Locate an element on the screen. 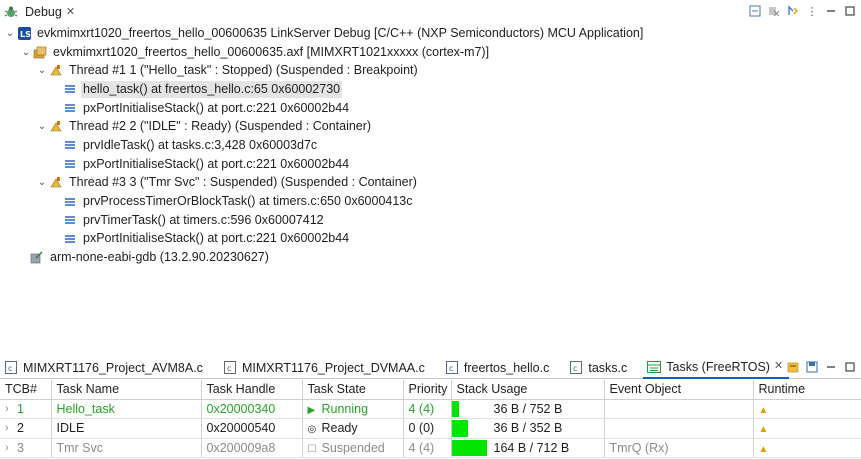 The height and width of the screenshot is (459, 861). tab-dvmaa-c: c MIMXRT1176_Project_DVMAA.c is located at coordinates (325, 368).